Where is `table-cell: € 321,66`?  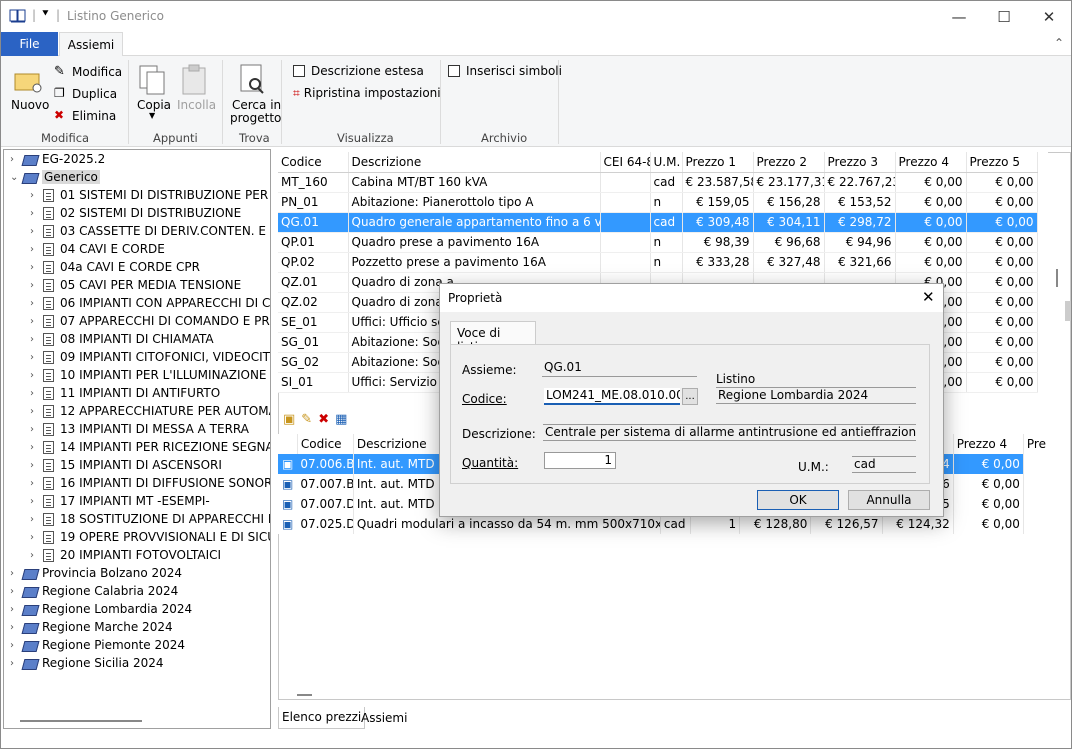
table-cell: € 321,66 is located at coordinates (860, 262).